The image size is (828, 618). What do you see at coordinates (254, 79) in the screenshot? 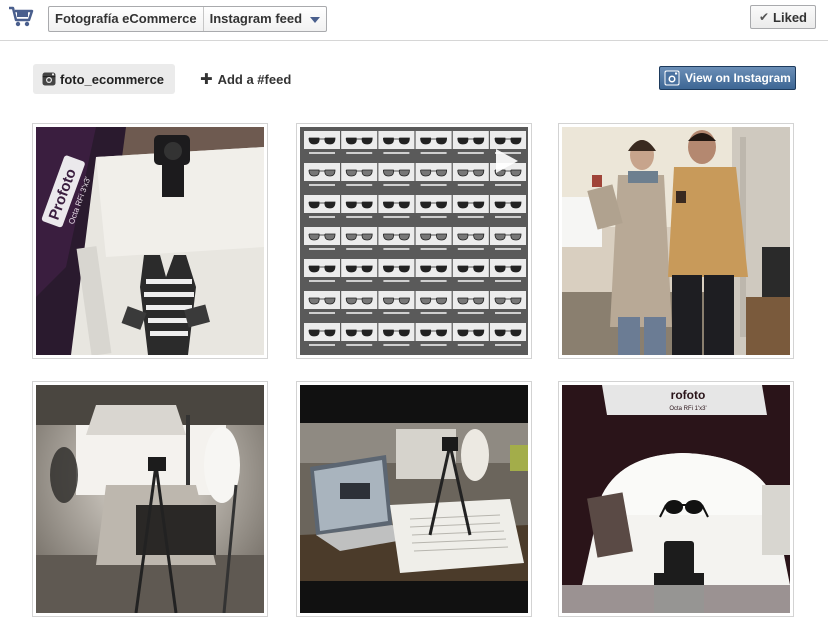
I see `add-feed-label: Add a #feed` at bounding box center [254, 79].